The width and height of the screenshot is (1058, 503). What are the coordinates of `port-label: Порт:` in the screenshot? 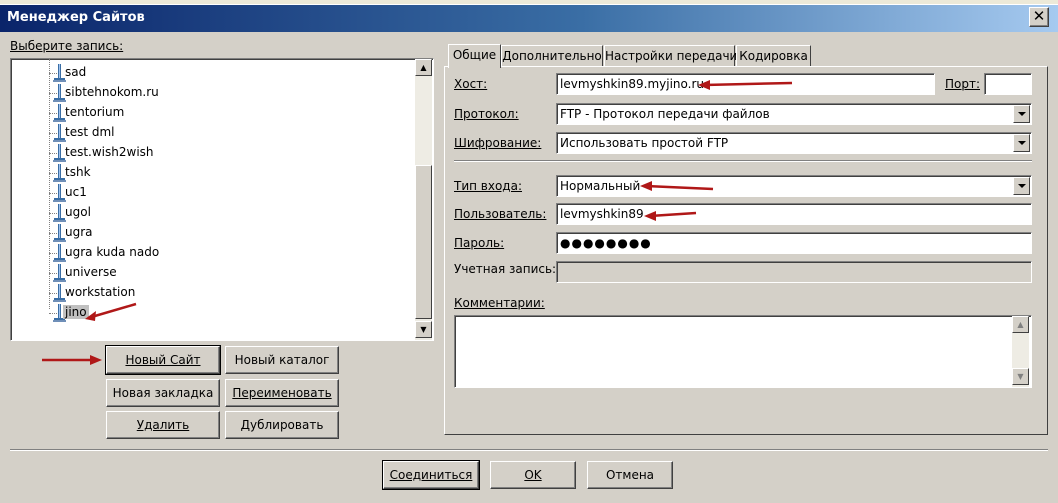 It's located at (962, 84).